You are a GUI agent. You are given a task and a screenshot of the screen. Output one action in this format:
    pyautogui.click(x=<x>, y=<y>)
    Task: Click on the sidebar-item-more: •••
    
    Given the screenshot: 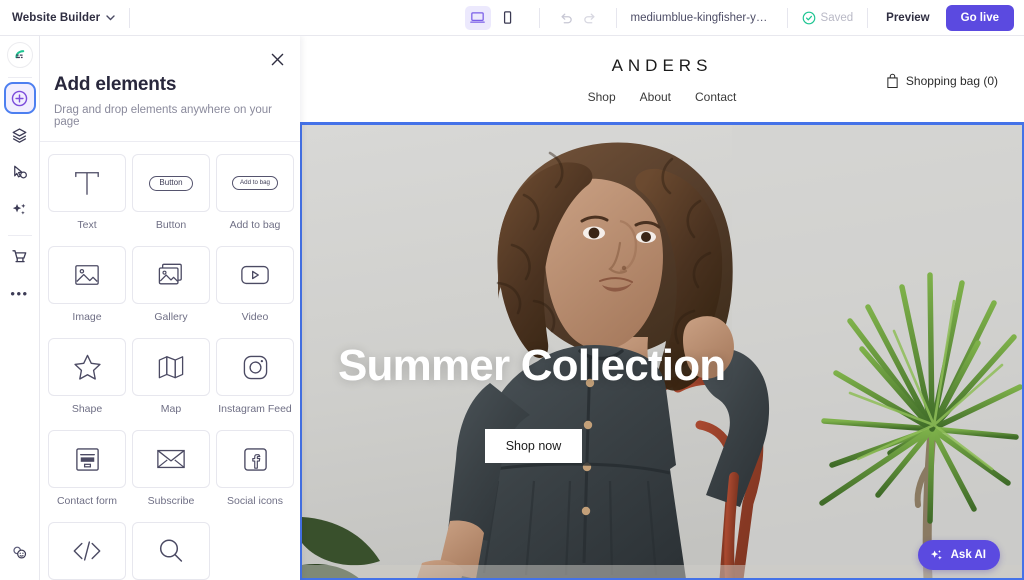 What is the action you would take?
    pyautogui.click(x=20, y=293)
    